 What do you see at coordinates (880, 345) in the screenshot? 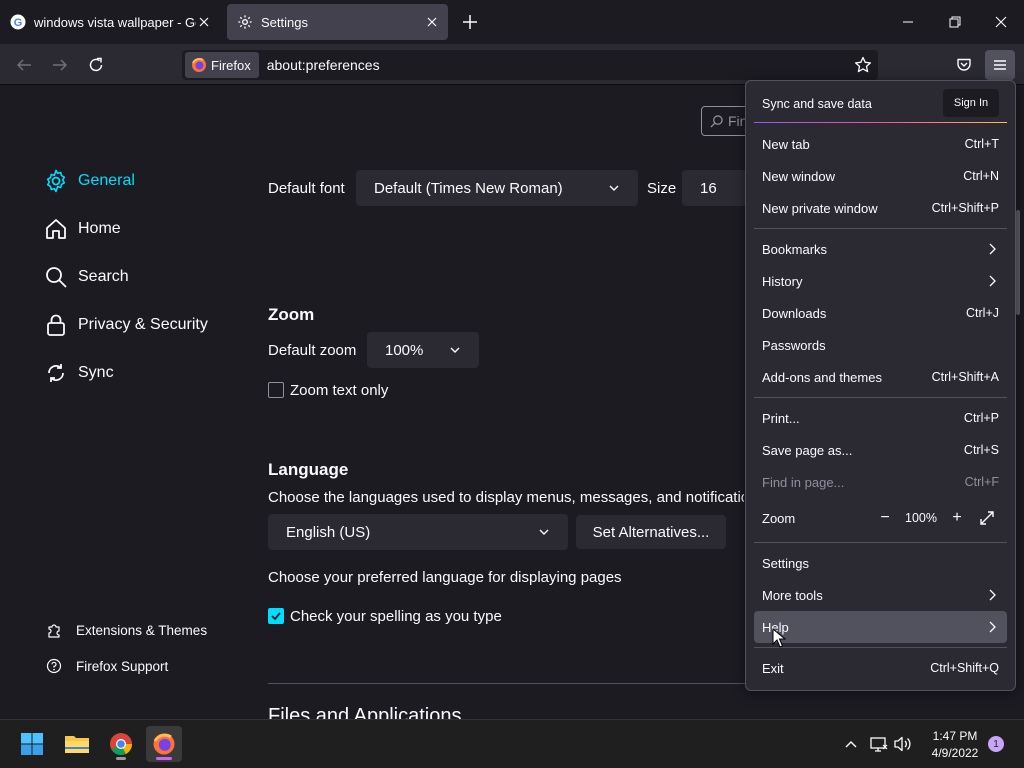
I see `menu-item-passwords: Passwords` at bounding box center [880, 345].